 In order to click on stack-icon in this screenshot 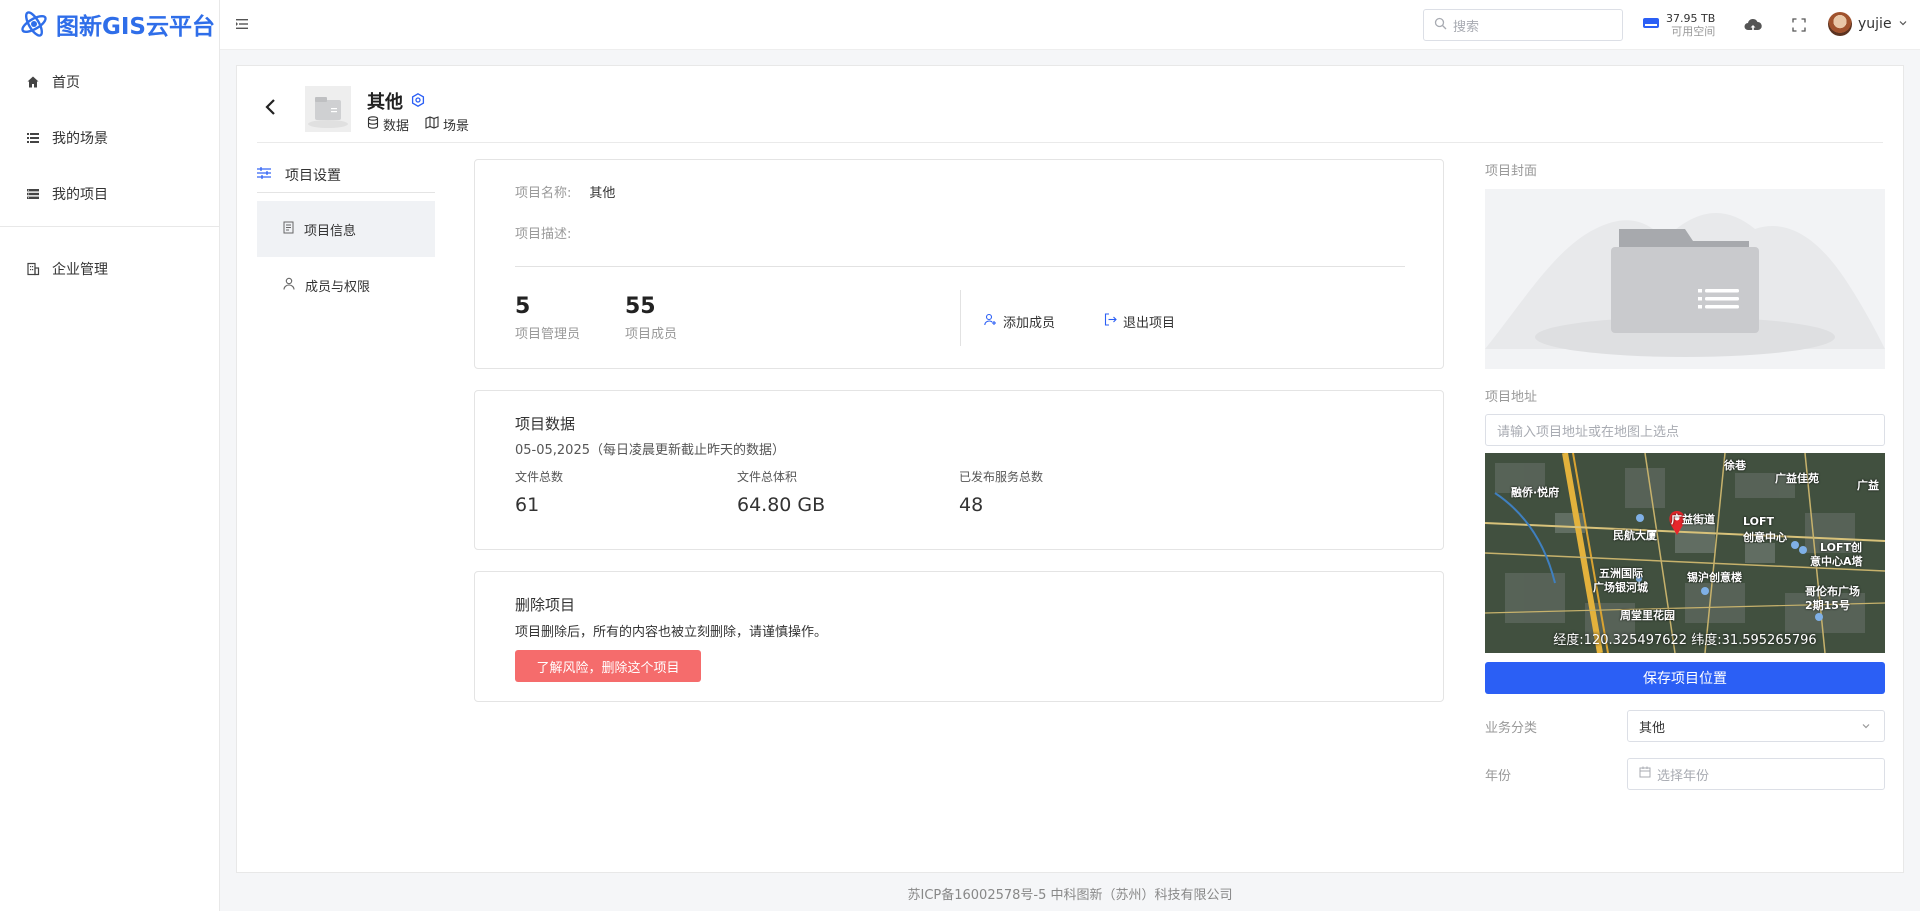, I will do `click(33, 194)`.